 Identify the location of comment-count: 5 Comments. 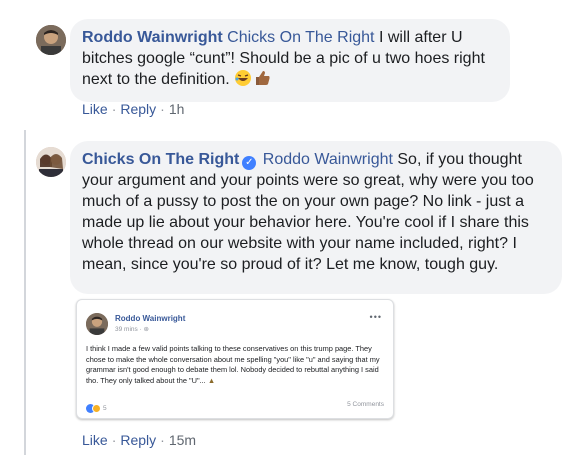
(365, 404).